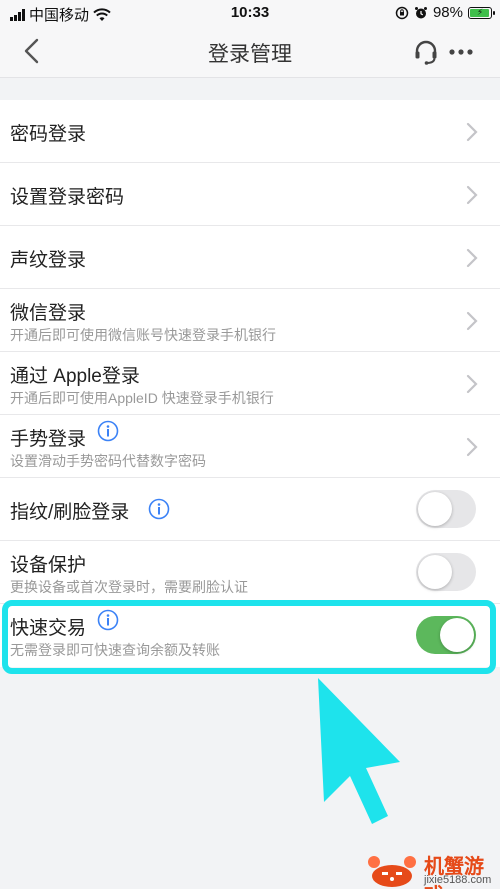  What do you see at coordinates (48, 439) in the screenshot?
I see `row-label: 手势登录` at bounding box center [48, 439].